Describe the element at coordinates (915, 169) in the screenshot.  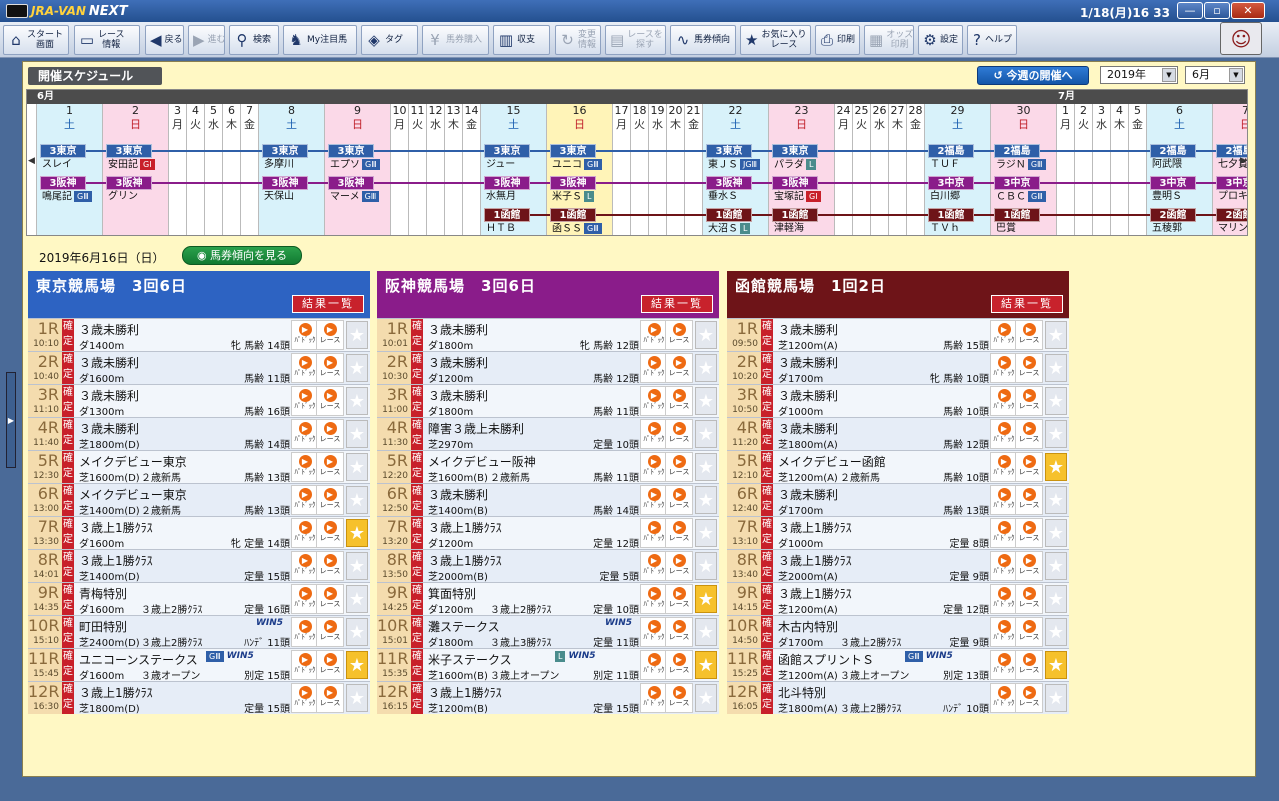
I see `calendar-day: 28 金` at that location.